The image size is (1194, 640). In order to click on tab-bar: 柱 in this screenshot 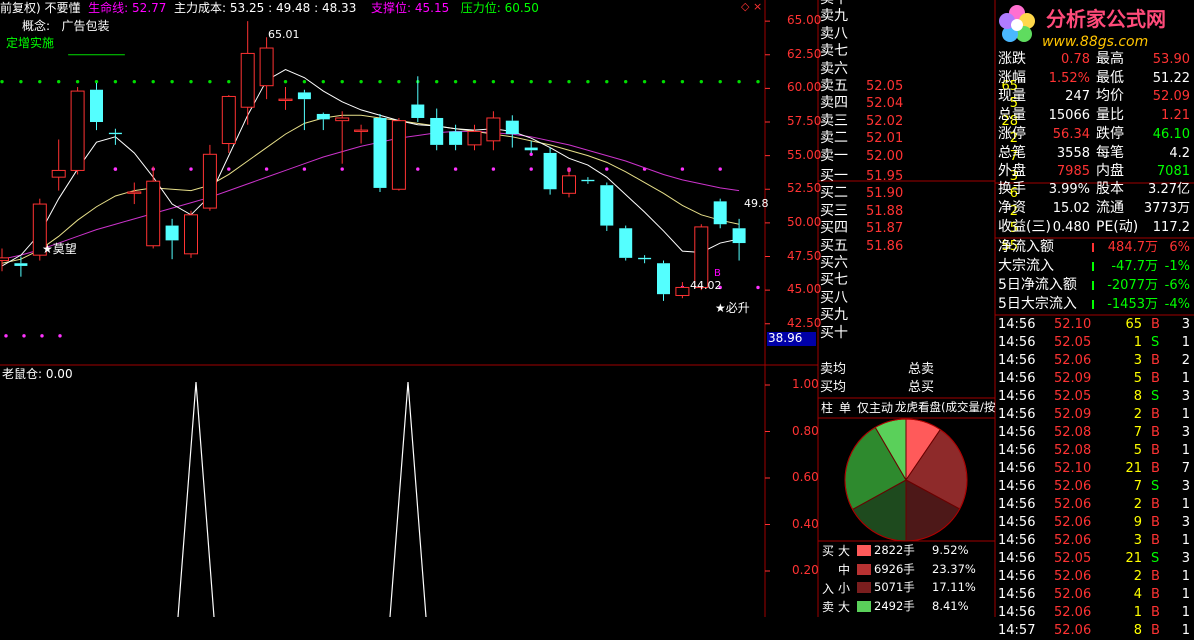, I will do `click(827, 408)`.